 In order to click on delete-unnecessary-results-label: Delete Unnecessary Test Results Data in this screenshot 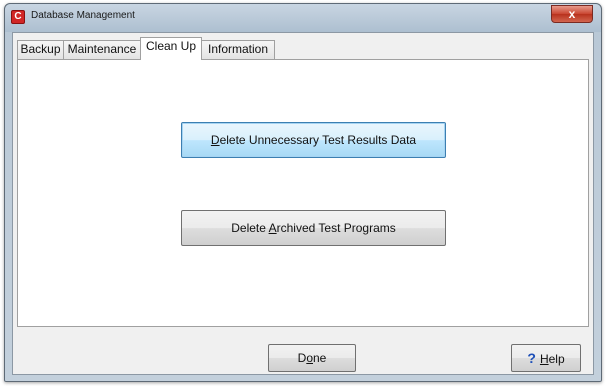, I will do `click(313, 140)`.